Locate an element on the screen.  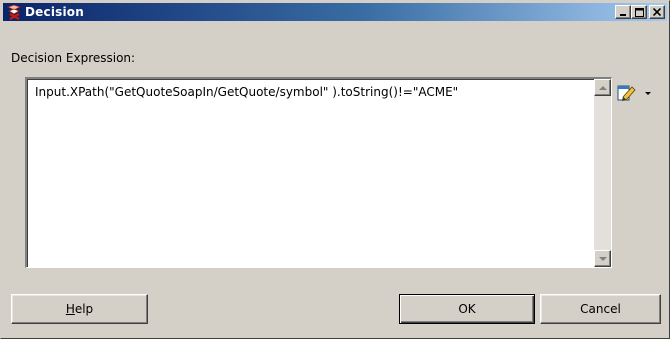
help-label: Help is located at coordinates (79, 309).